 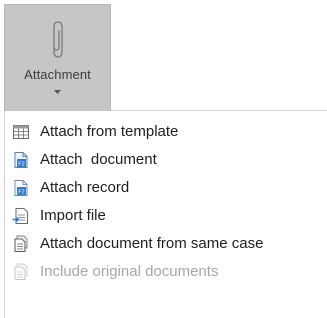 I want to click on f2-document-icon: F2, so click(x=21, y=160).